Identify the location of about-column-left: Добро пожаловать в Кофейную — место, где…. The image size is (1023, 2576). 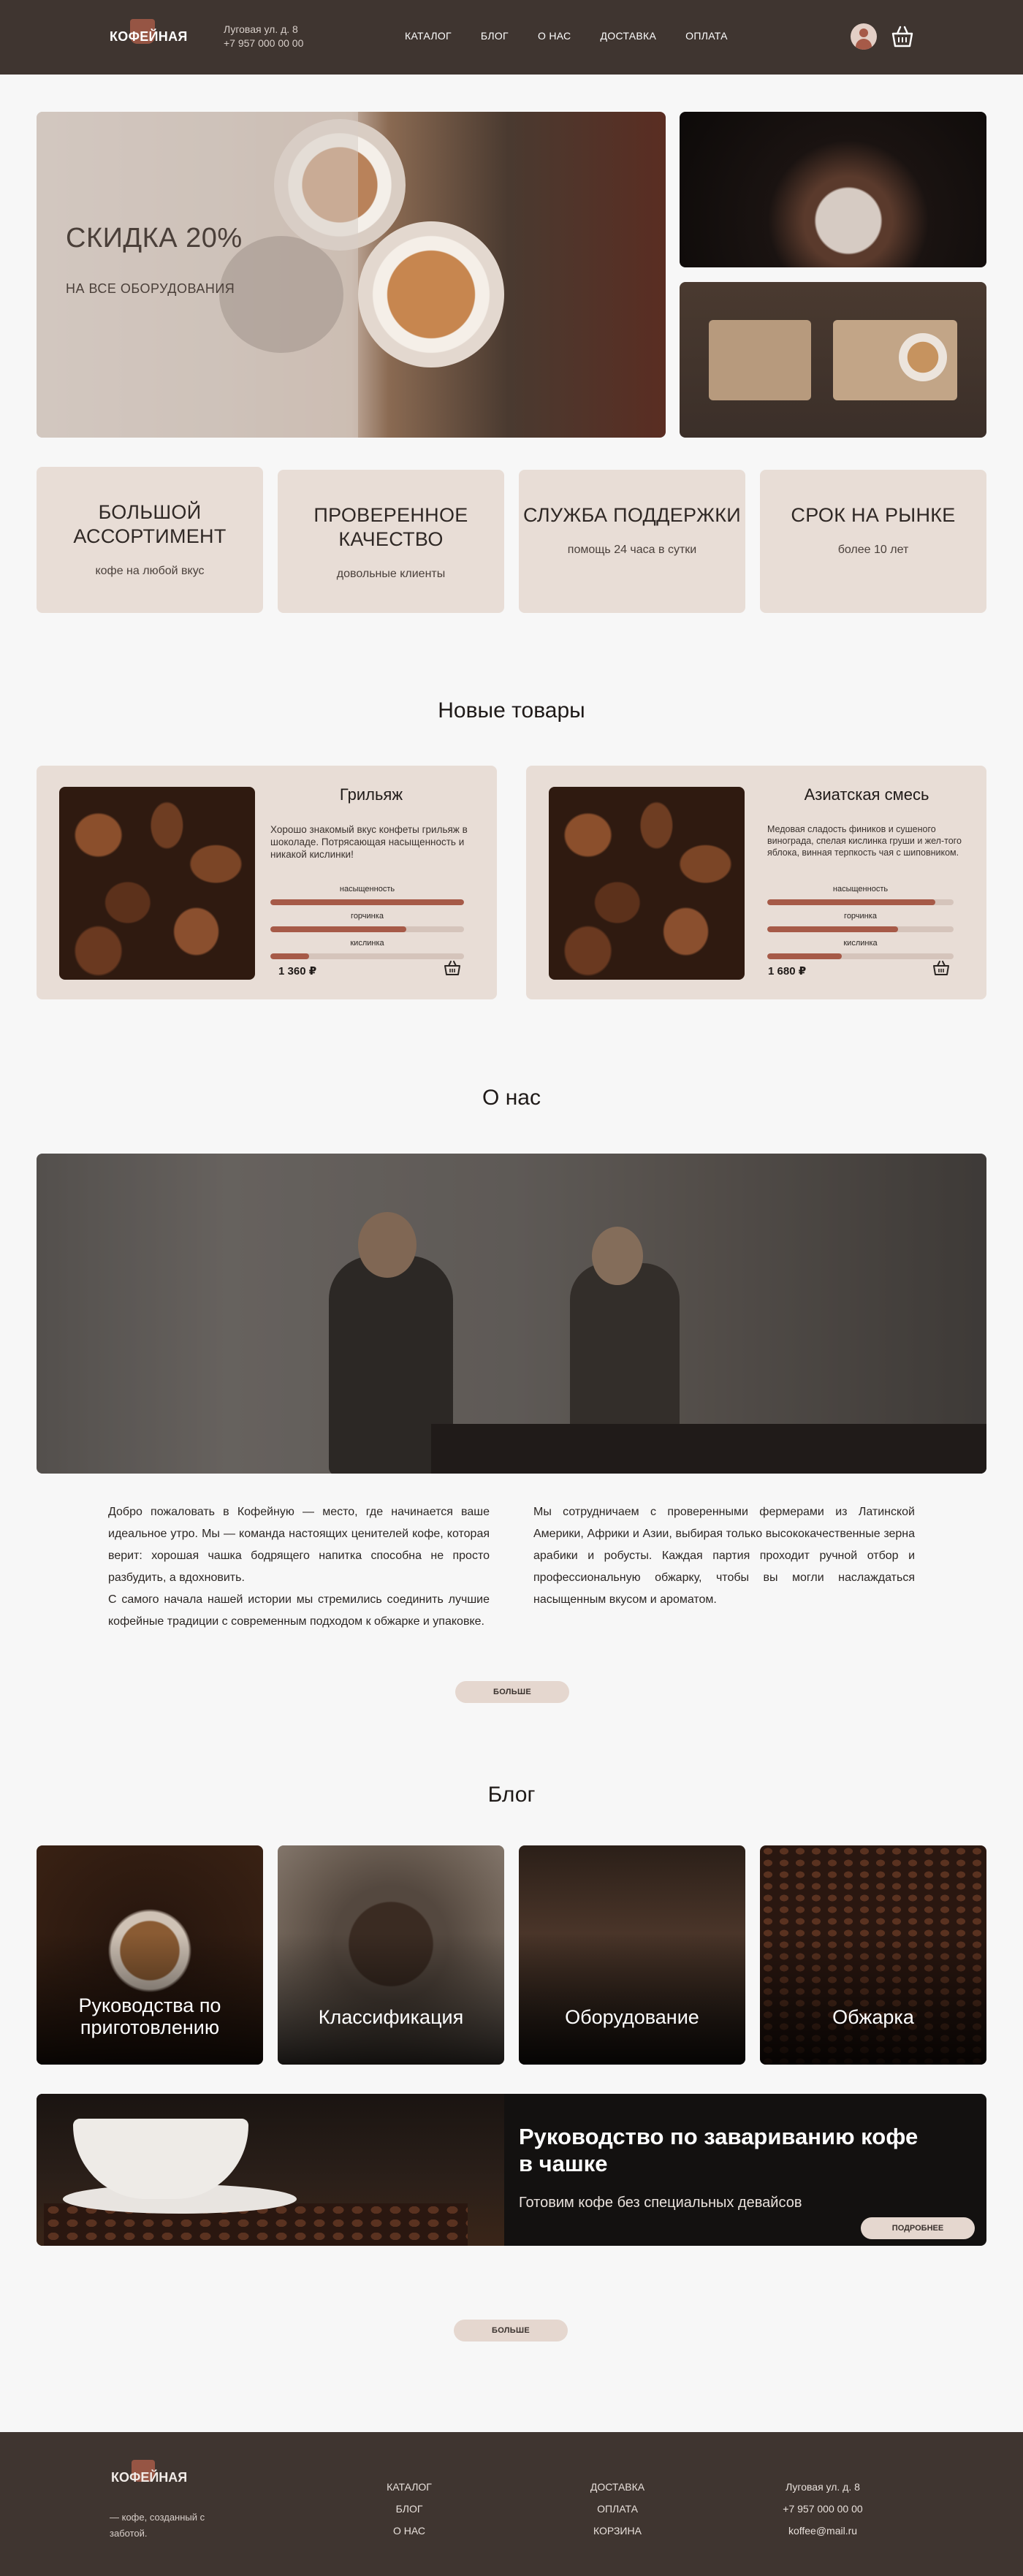
(299, 1567).